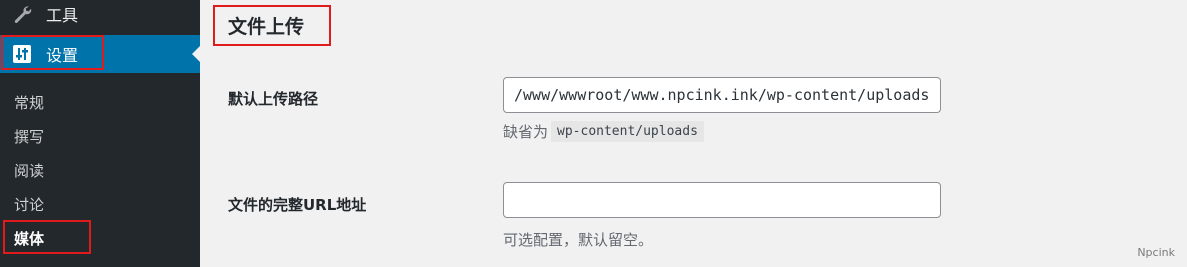 This screenshot has height=267, width=1187. I want to click on upload-path-description: 缺省为 wp-content/uploads, so click(603, 131).